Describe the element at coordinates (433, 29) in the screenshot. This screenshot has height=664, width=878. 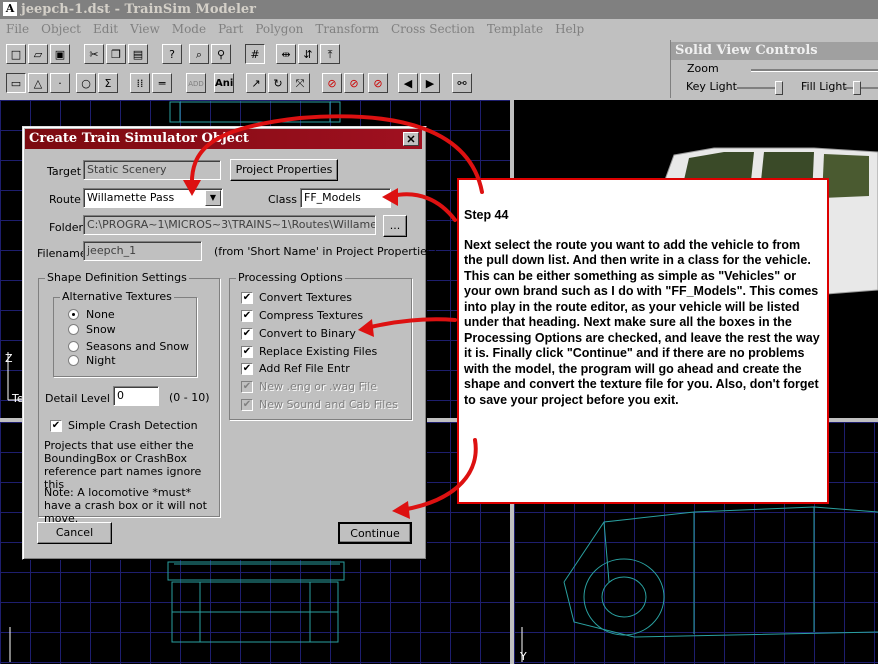
I see `menu-cross-section: Cross Section` at that location.